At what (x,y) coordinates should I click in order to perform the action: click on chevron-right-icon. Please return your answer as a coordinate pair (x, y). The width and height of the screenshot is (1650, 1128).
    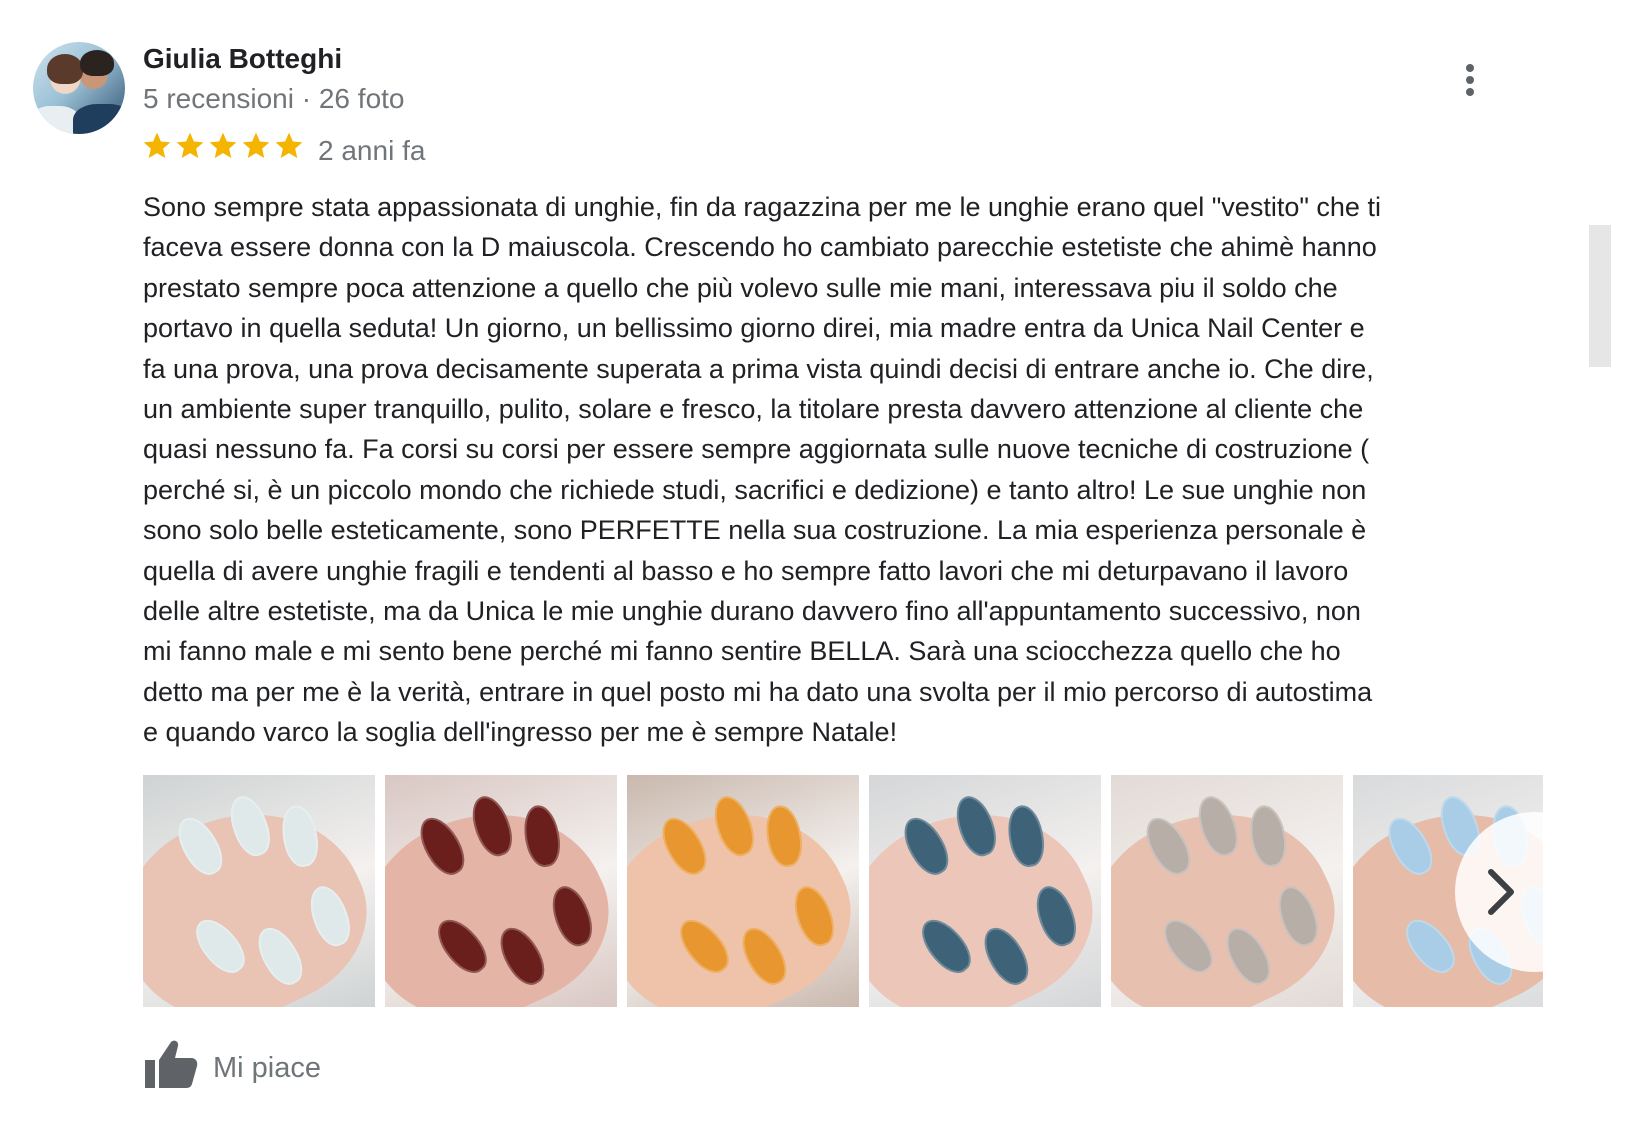
    Looking at the image, I should click on (1535, 892).